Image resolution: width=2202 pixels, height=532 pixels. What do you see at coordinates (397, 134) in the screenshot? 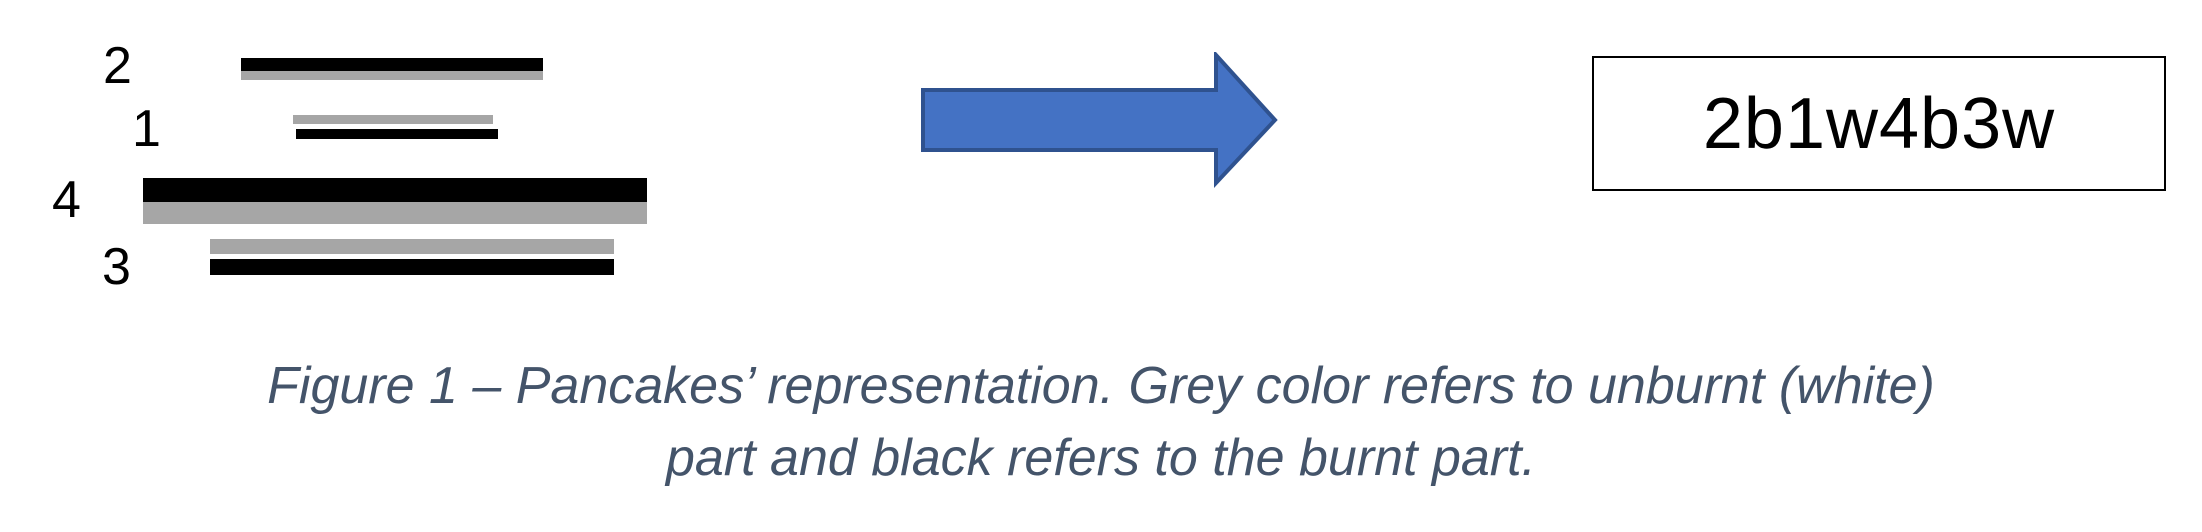
I see `pancake-1-burnt-side` at bounding box center [397, 134].